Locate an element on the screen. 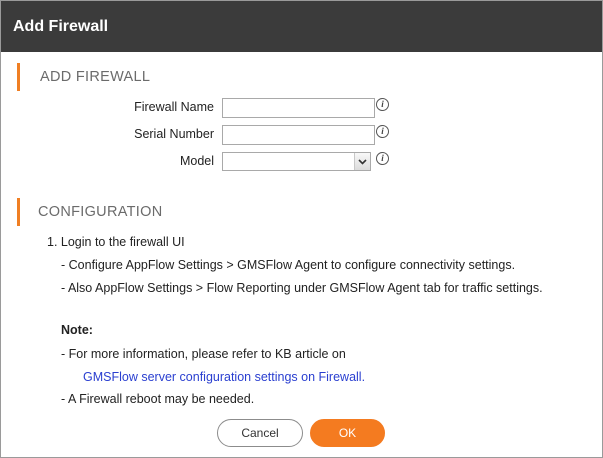 The height and width of the screenshot is (458, 603). firewall-name-label: Firewall Name is located at coordinates (174, 107).